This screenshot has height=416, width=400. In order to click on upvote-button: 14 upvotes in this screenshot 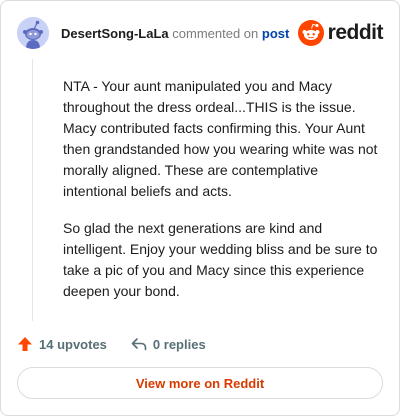, I will do `click(62, 344)`.